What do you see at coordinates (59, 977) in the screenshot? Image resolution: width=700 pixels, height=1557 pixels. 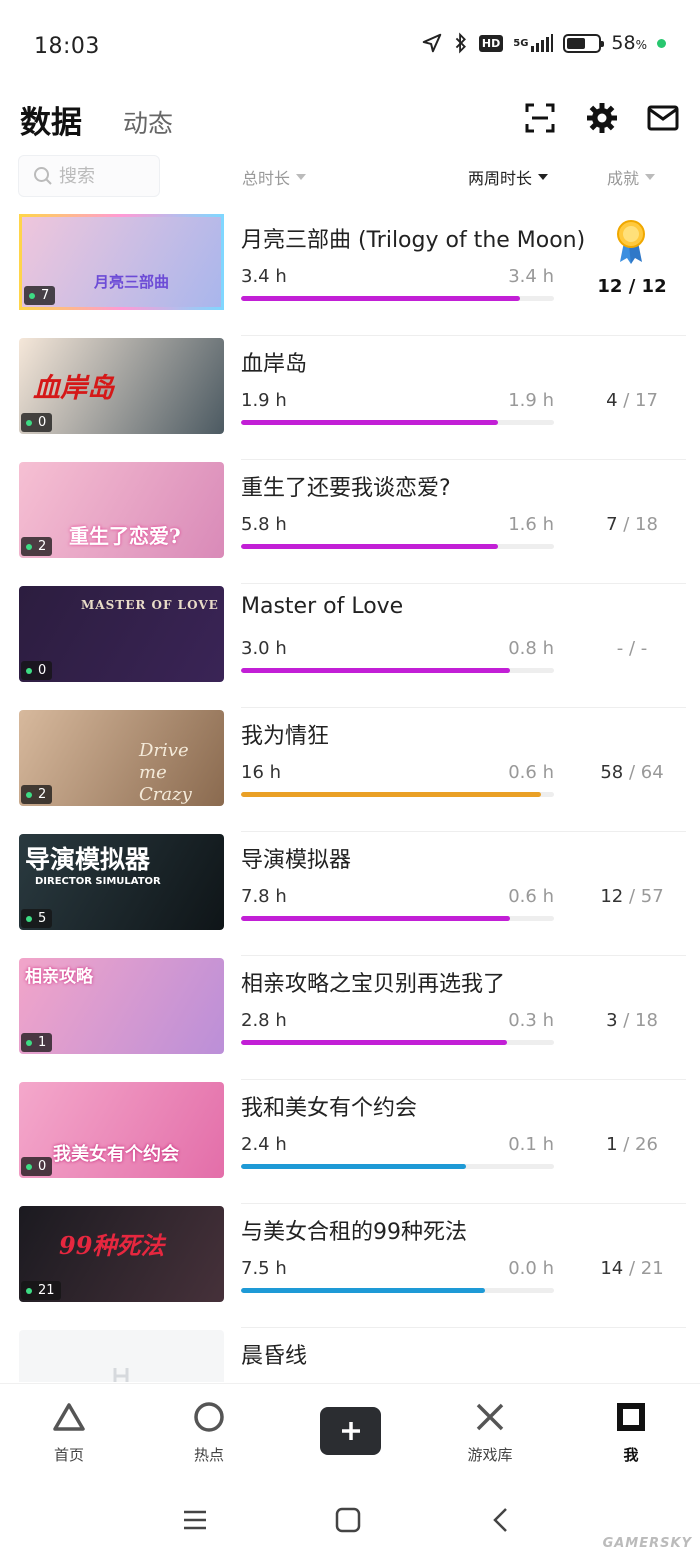 I see `cover-title: 相亲攻略` at bounding box center [59, 977].